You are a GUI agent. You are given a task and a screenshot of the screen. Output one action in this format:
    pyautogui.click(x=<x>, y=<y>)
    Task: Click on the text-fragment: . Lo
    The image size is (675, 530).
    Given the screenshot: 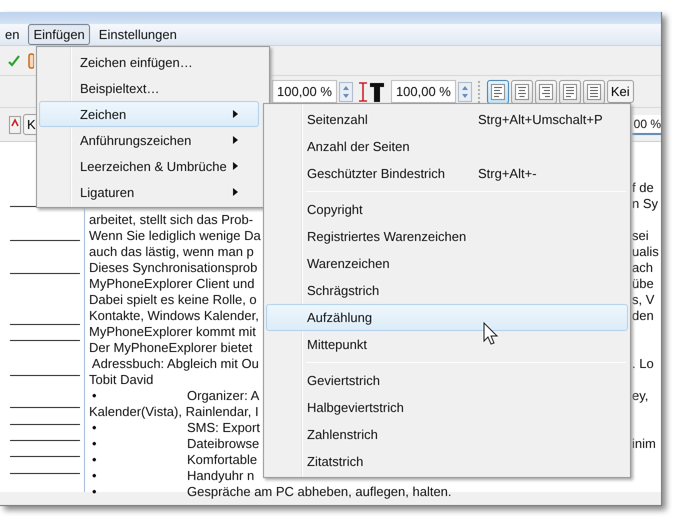 What is the action you would take?
    pyautogui.click(x=643, y=363)
    